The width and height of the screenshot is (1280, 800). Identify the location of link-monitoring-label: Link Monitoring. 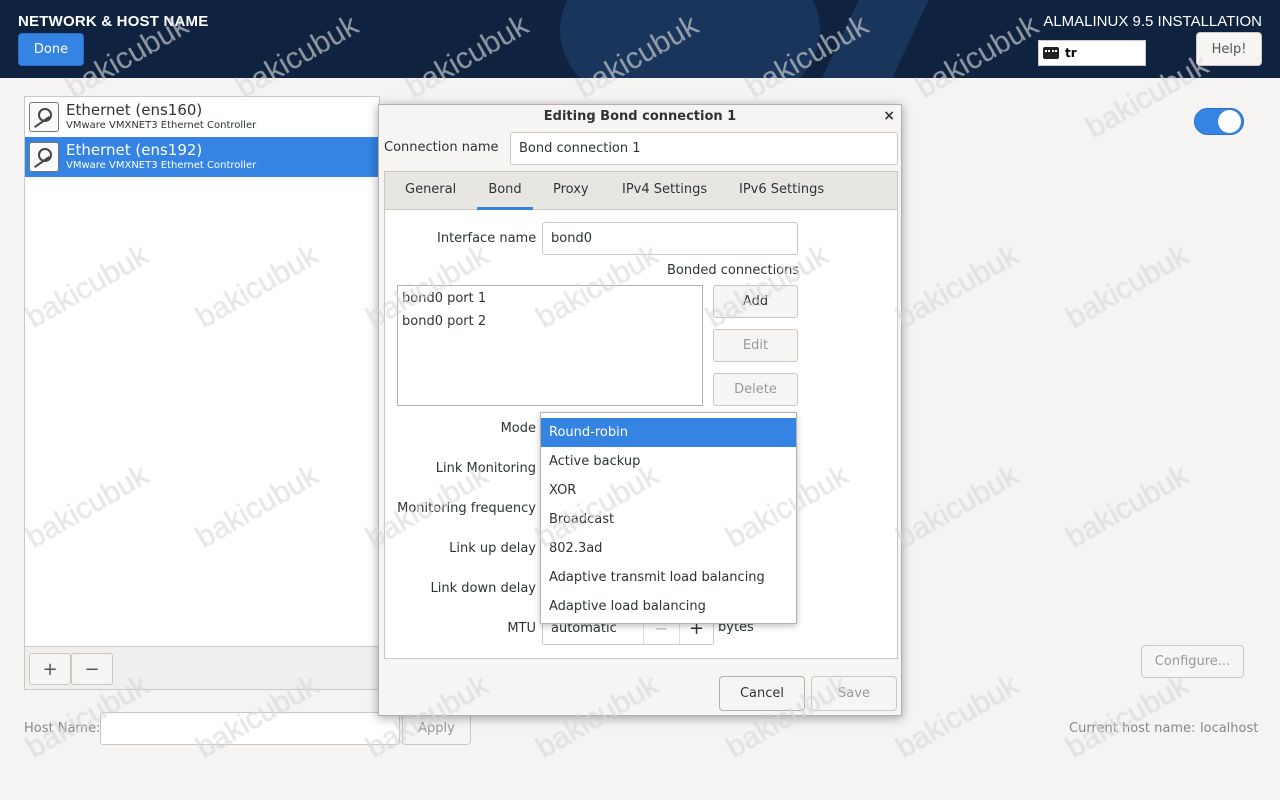
(485, 468).